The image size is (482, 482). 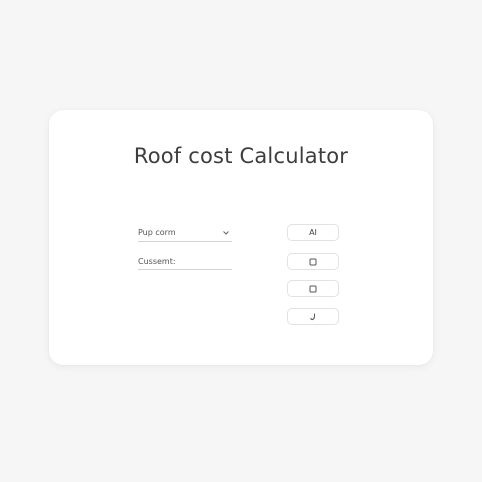 I want to click on cost-input-label: Cussemt:, so click(x=157, y=261).